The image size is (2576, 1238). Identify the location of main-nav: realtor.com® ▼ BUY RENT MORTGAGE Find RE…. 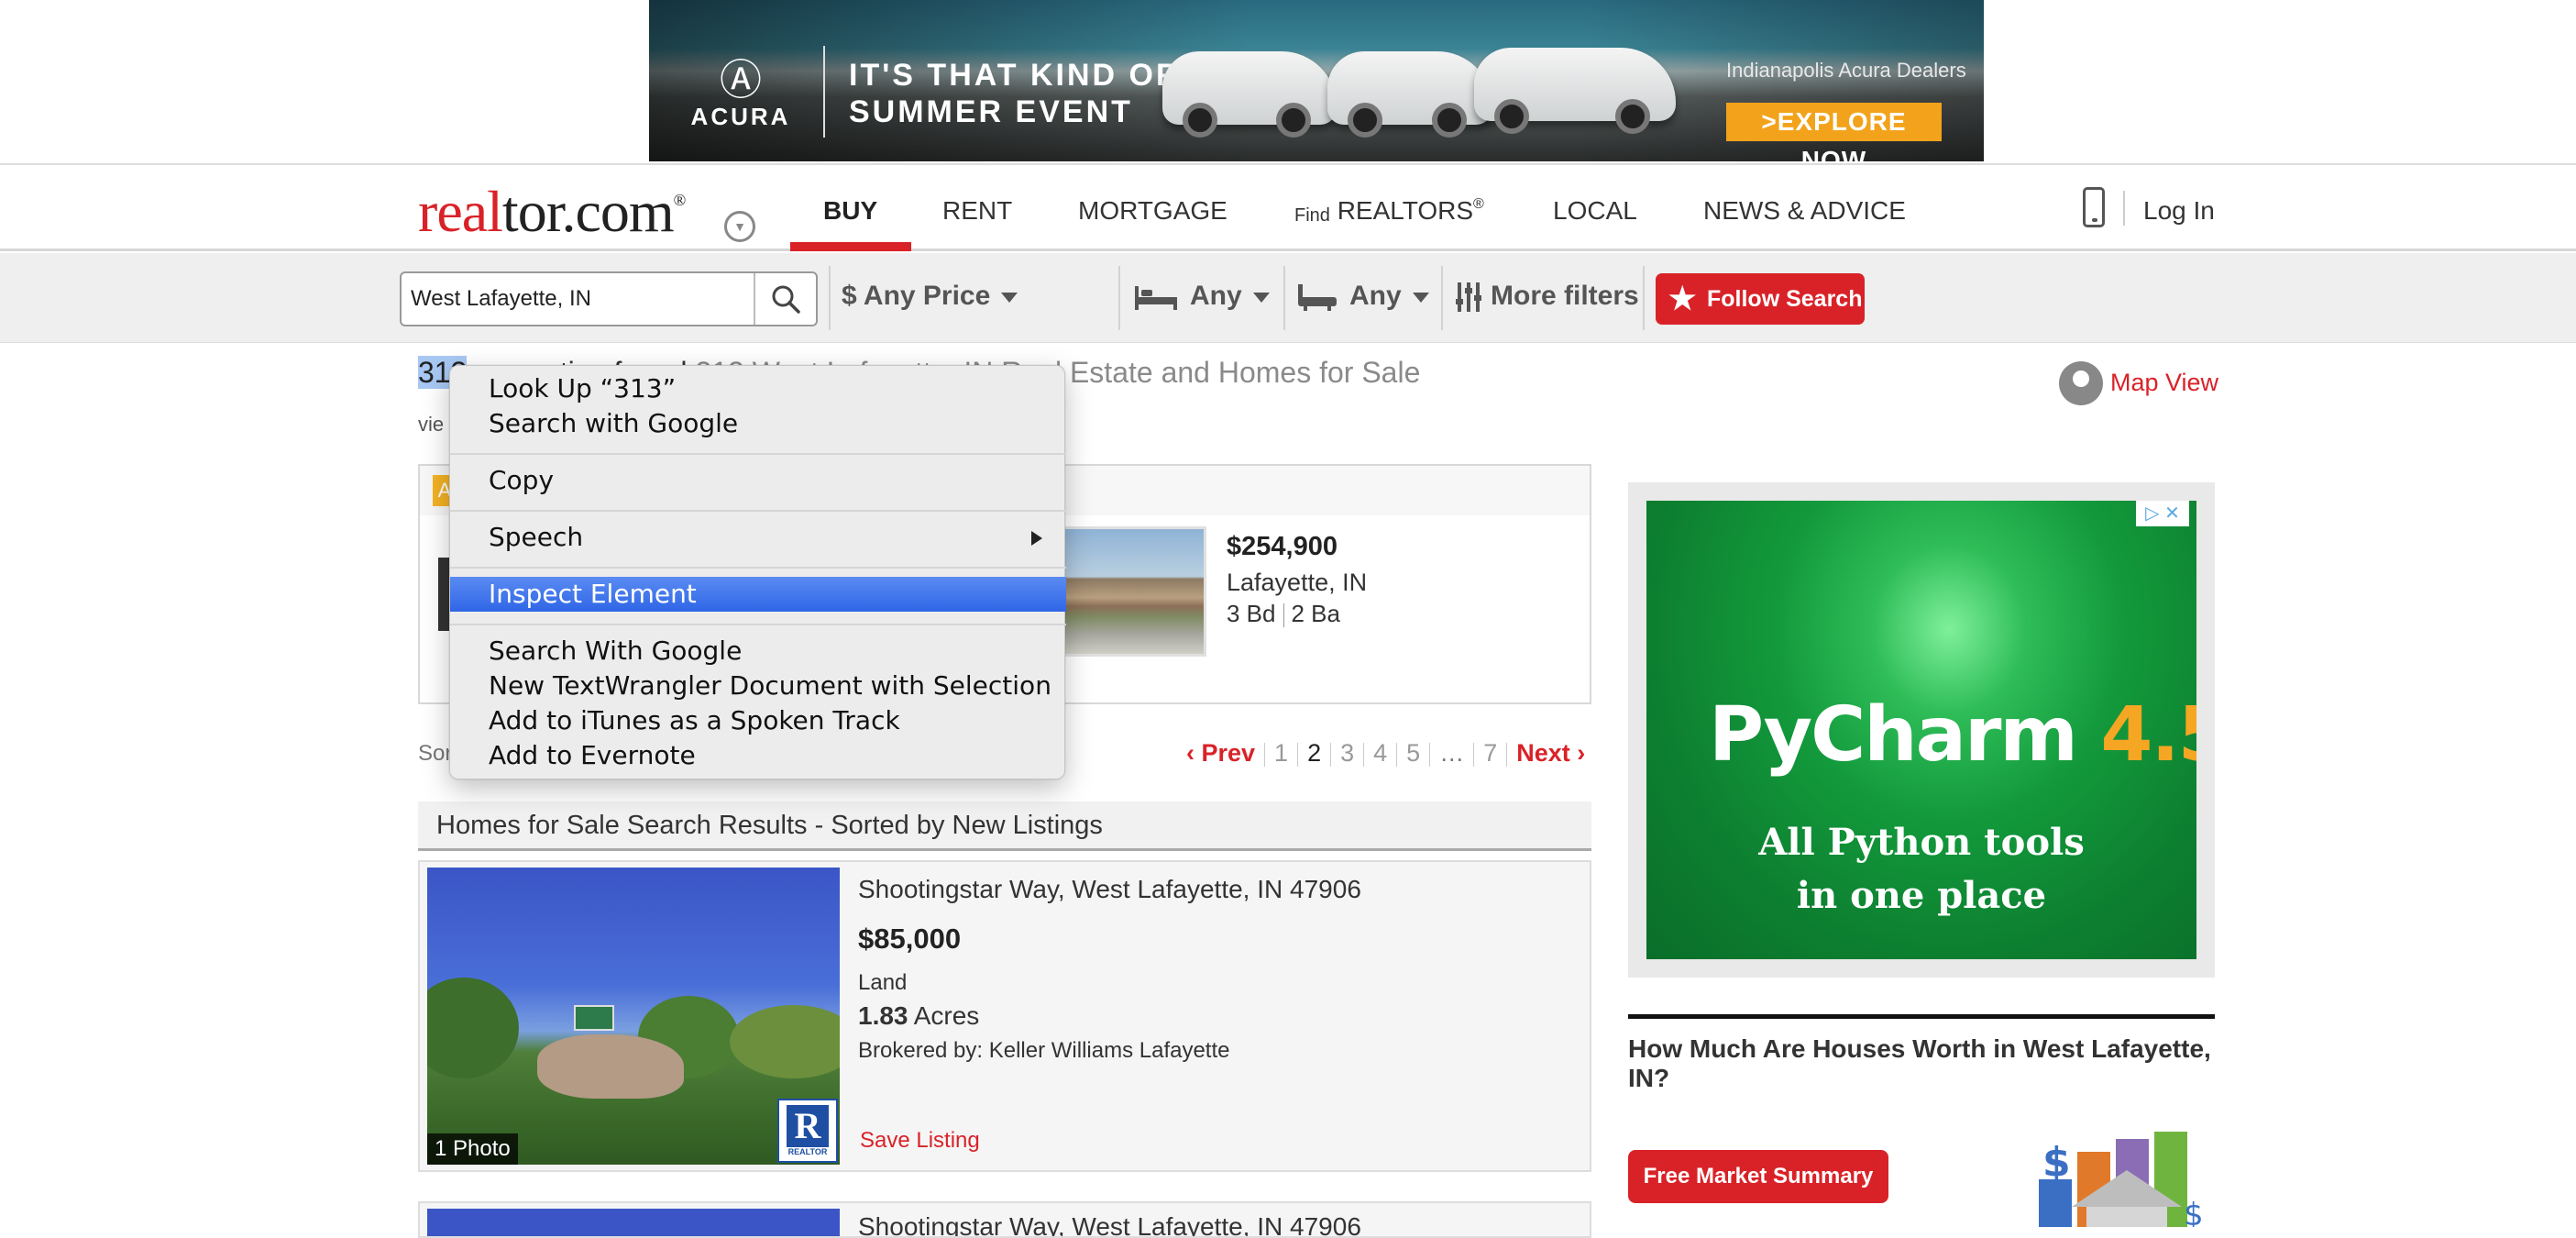
(1288, 207).